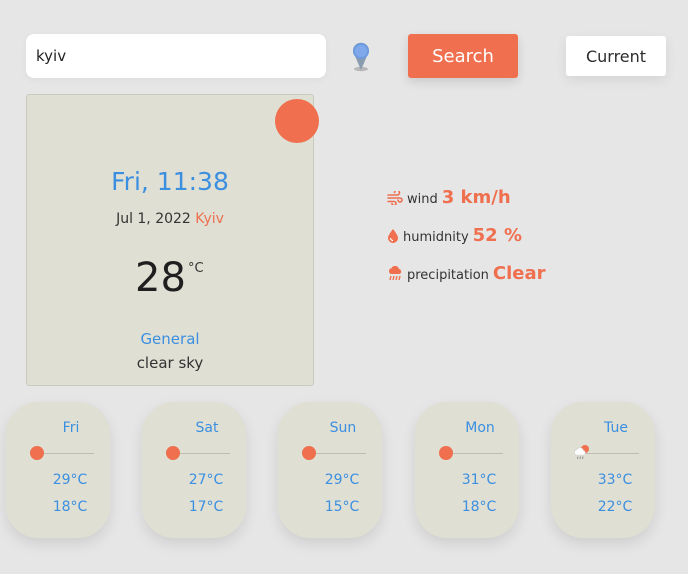 The image size is (688, 574). Describe the element at coordinates (209, 219) in the screenshot. I see `city-name: Kyiv` at that location.